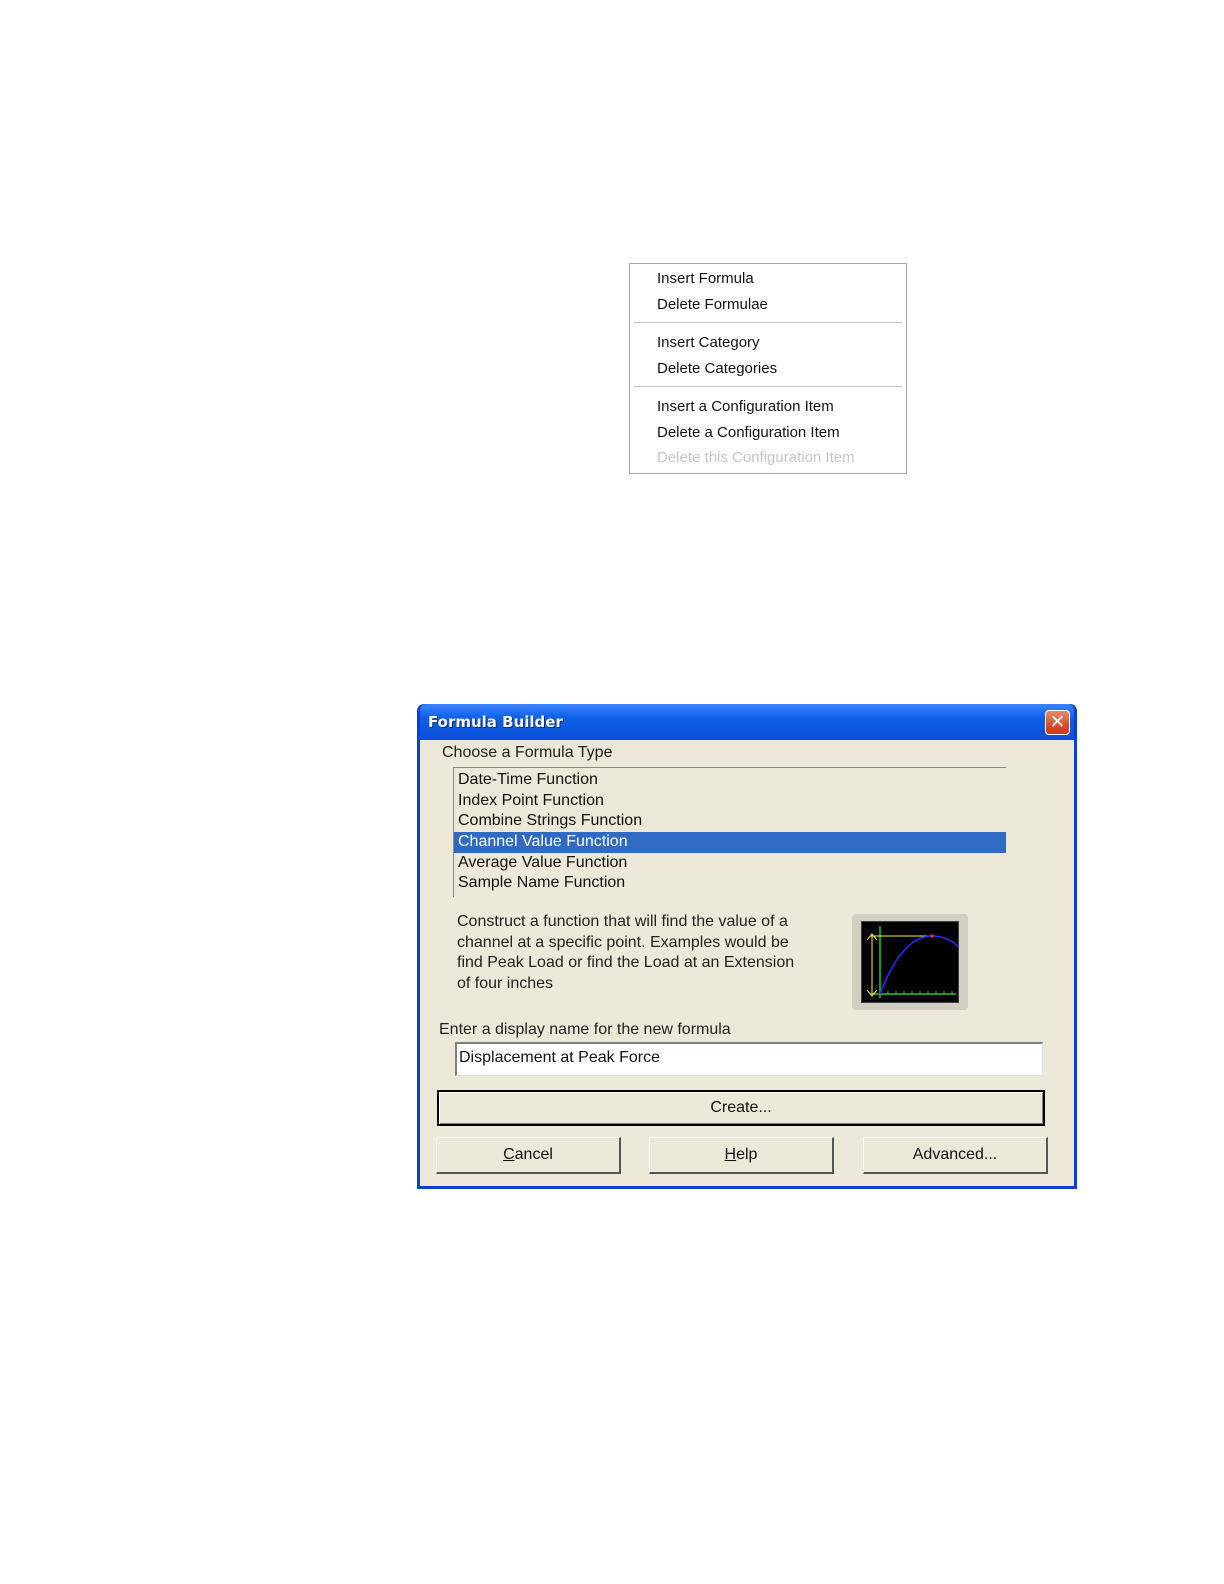 This screenshot has width=1224, height=1584. I want to click on cancel-button: Cancel, so click(528, 1155).